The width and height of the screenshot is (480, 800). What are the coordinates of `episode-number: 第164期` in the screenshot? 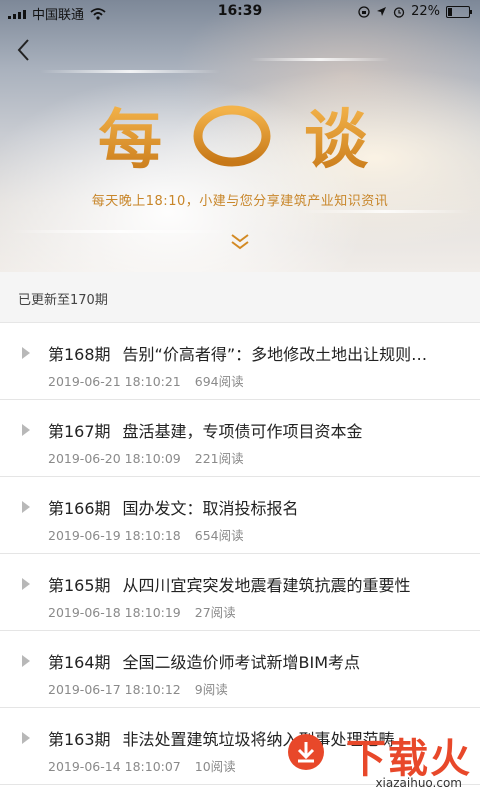 It's located at (79, 662).